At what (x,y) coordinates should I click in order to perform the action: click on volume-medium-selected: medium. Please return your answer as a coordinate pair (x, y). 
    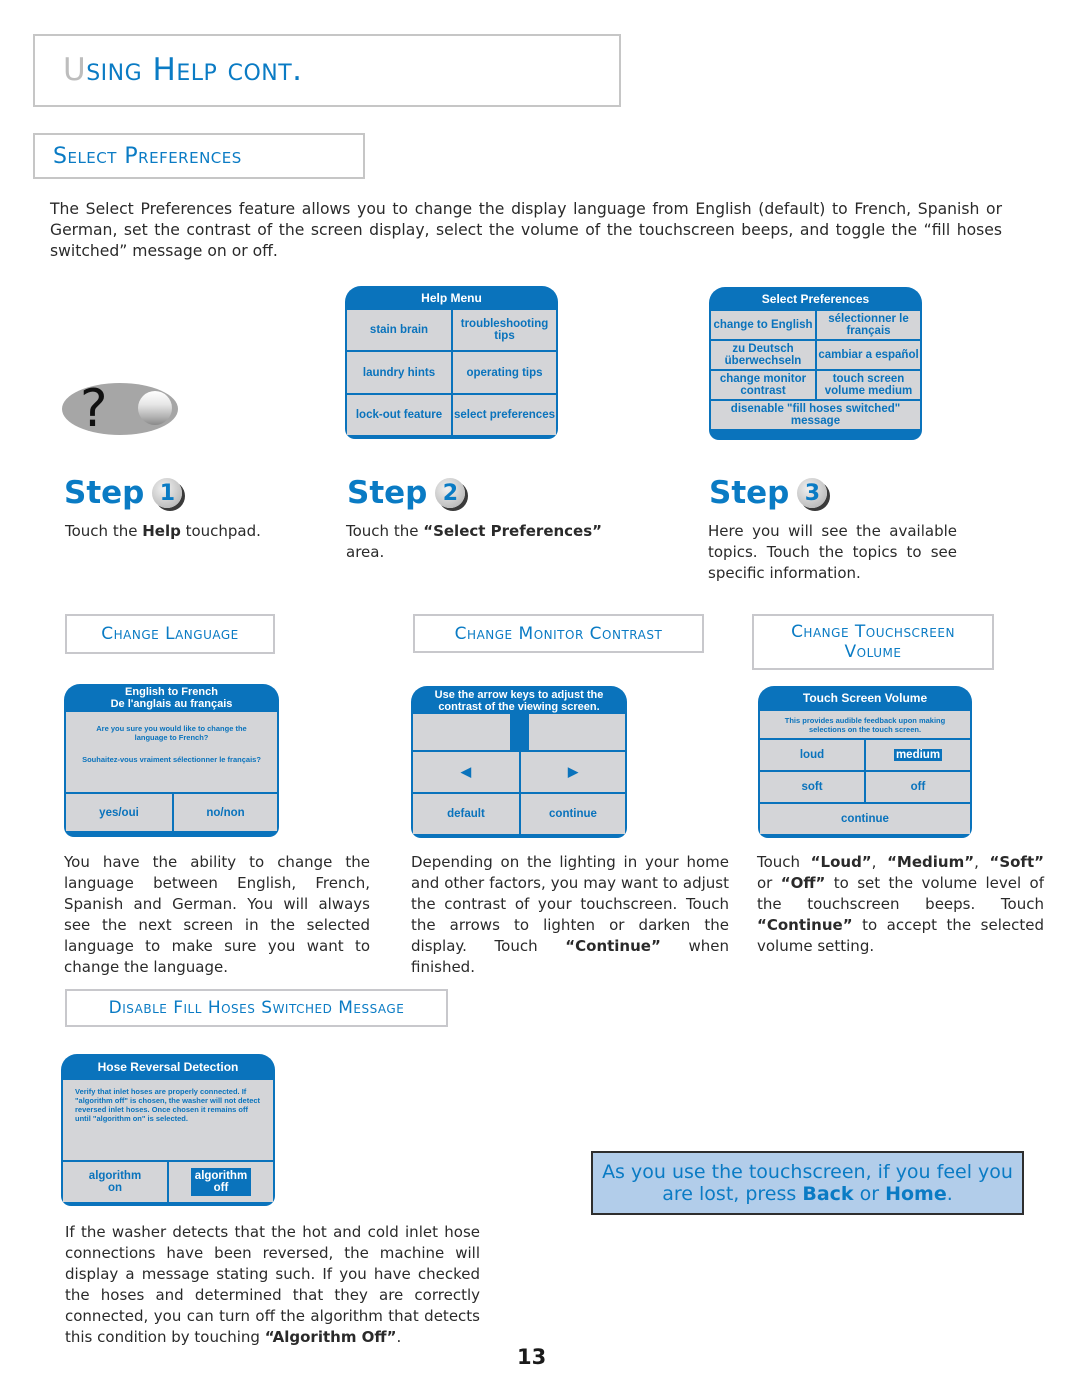
    Looking at the image, I should click on (918, 755).